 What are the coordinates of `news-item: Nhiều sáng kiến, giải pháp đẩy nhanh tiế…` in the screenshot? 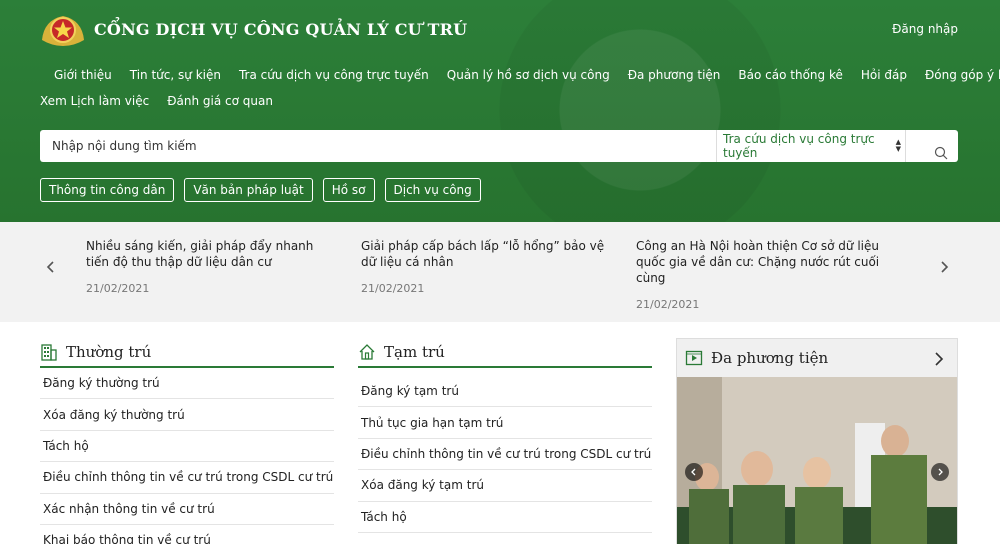 It's located at (211, 266).